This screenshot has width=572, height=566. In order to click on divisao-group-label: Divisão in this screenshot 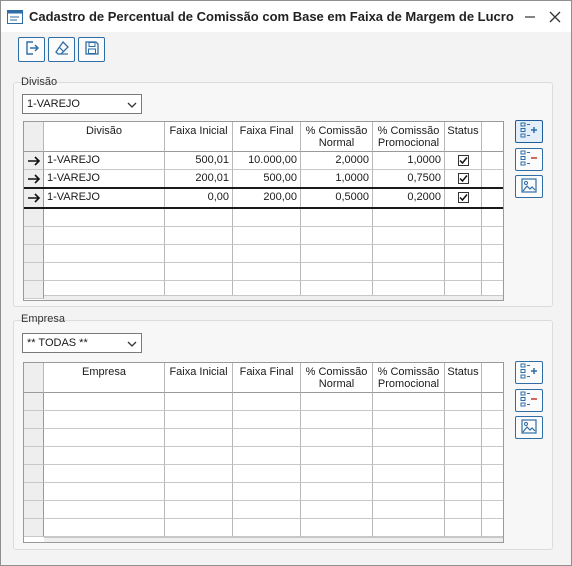, I will do `click(39, 82)`.